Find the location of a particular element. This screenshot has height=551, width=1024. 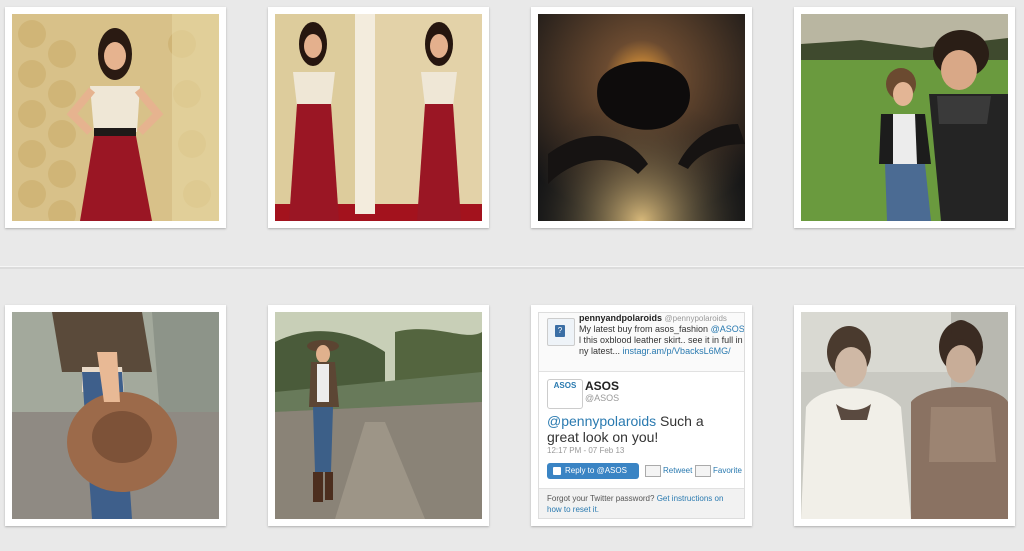

tweet-instagram-link: instagr.am/p/VbacksL6MG/ is located at coordinates (677, 351).